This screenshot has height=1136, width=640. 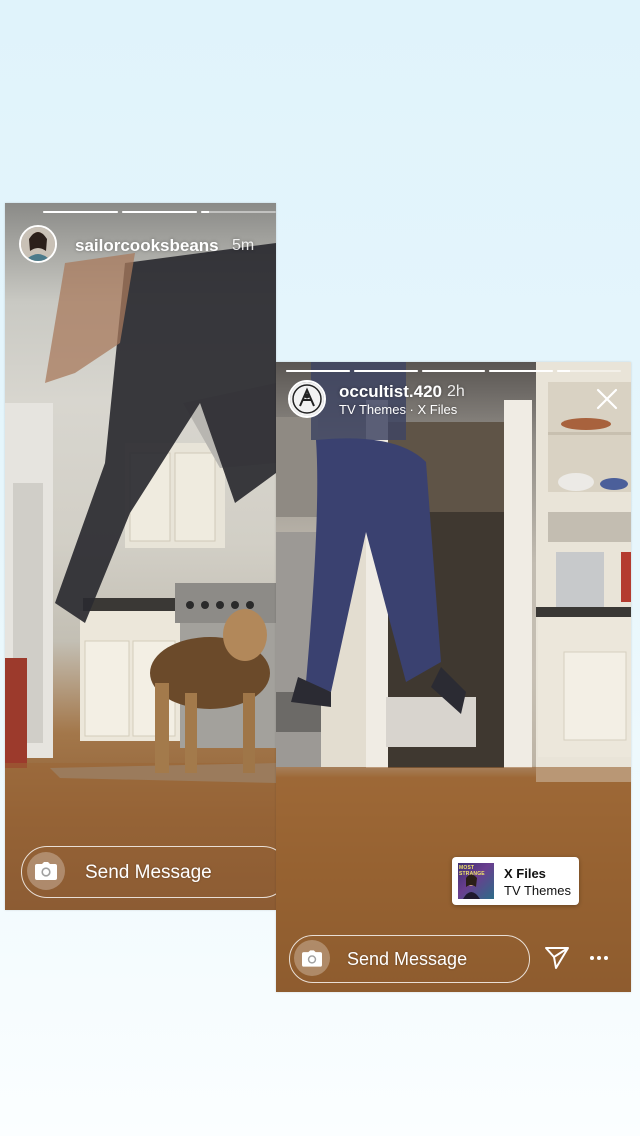 I want to click on more-dots-icon, so click(x=599, y=958).